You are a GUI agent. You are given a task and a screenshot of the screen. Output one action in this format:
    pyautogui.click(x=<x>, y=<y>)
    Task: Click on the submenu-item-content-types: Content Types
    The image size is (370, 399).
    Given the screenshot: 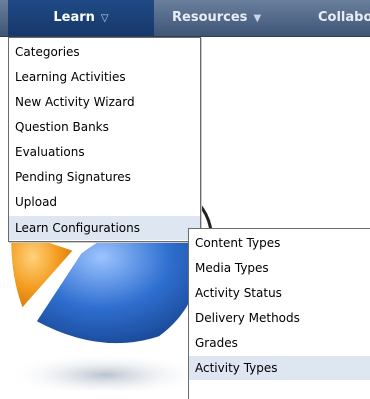 What is the action you would take?
    pyautogui.click(x=279, y=243)
    